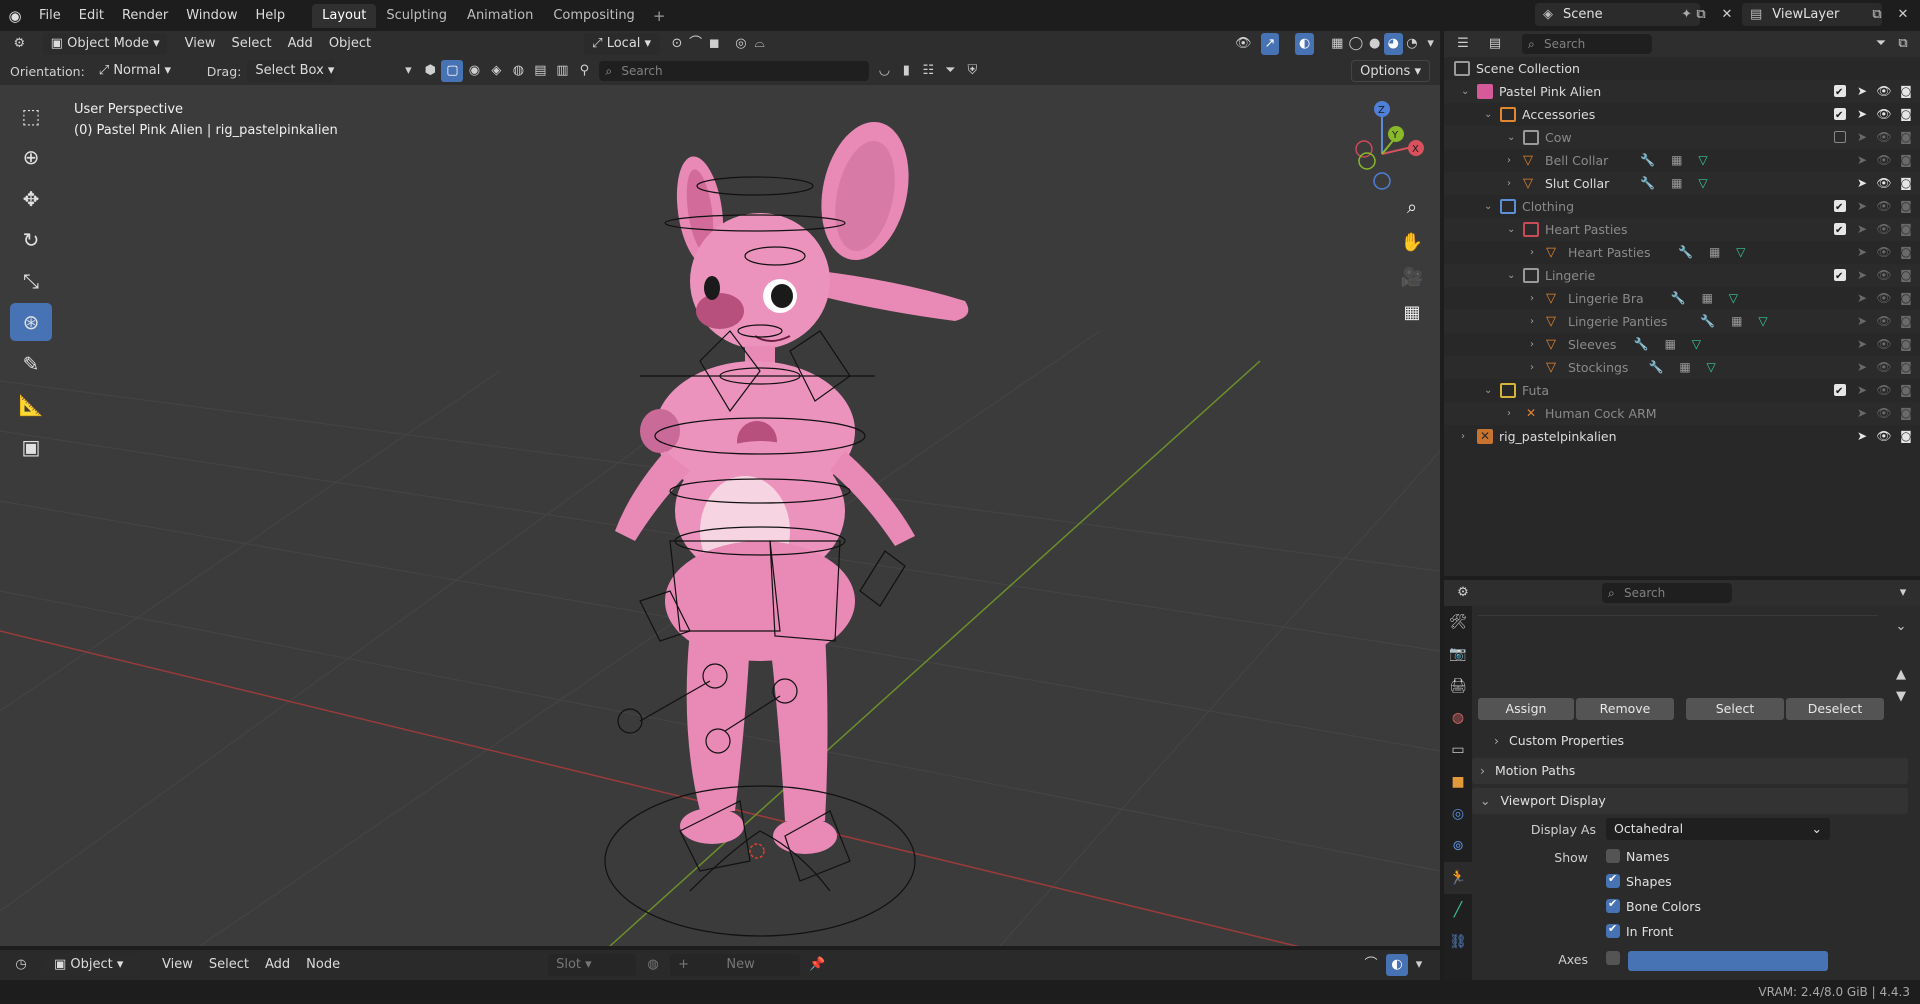  Describe the element at coordinates (1690, 801) in the screenshot. I see `viewport-display-panel: ⌄ Viewport Display` at that location.